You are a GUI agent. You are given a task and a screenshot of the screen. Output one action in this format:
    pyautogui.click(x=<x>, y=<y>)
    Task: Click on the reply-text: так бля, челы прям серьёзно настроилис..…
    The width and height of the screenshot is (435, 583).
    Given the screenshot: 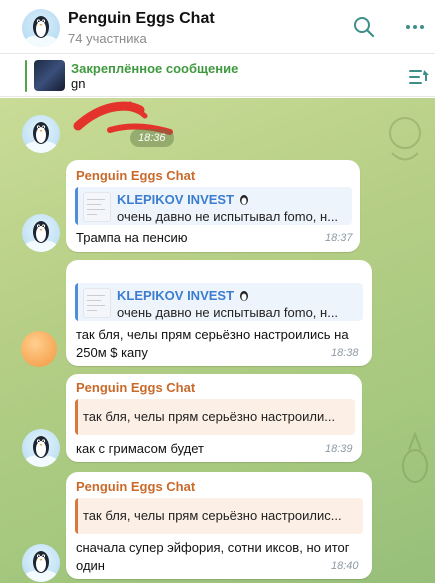 What is the action you would take?
    pyautogui.click(x=212, y=515)
    